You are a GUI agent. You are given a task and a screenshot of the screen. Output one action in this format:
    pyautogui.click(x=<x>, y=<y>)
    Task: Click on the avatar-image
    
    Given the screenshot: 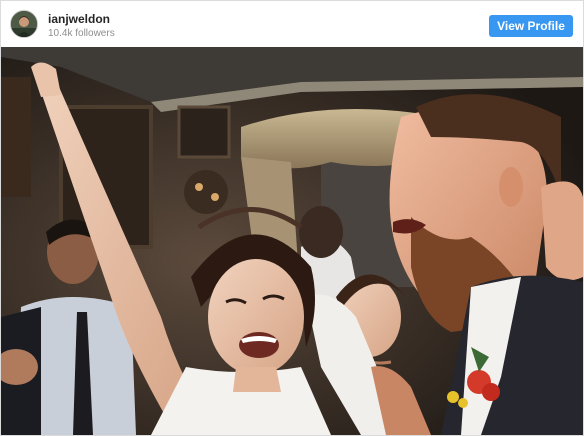 What is the action you would take?
    pyautogui.click(x=24, y=24)
    